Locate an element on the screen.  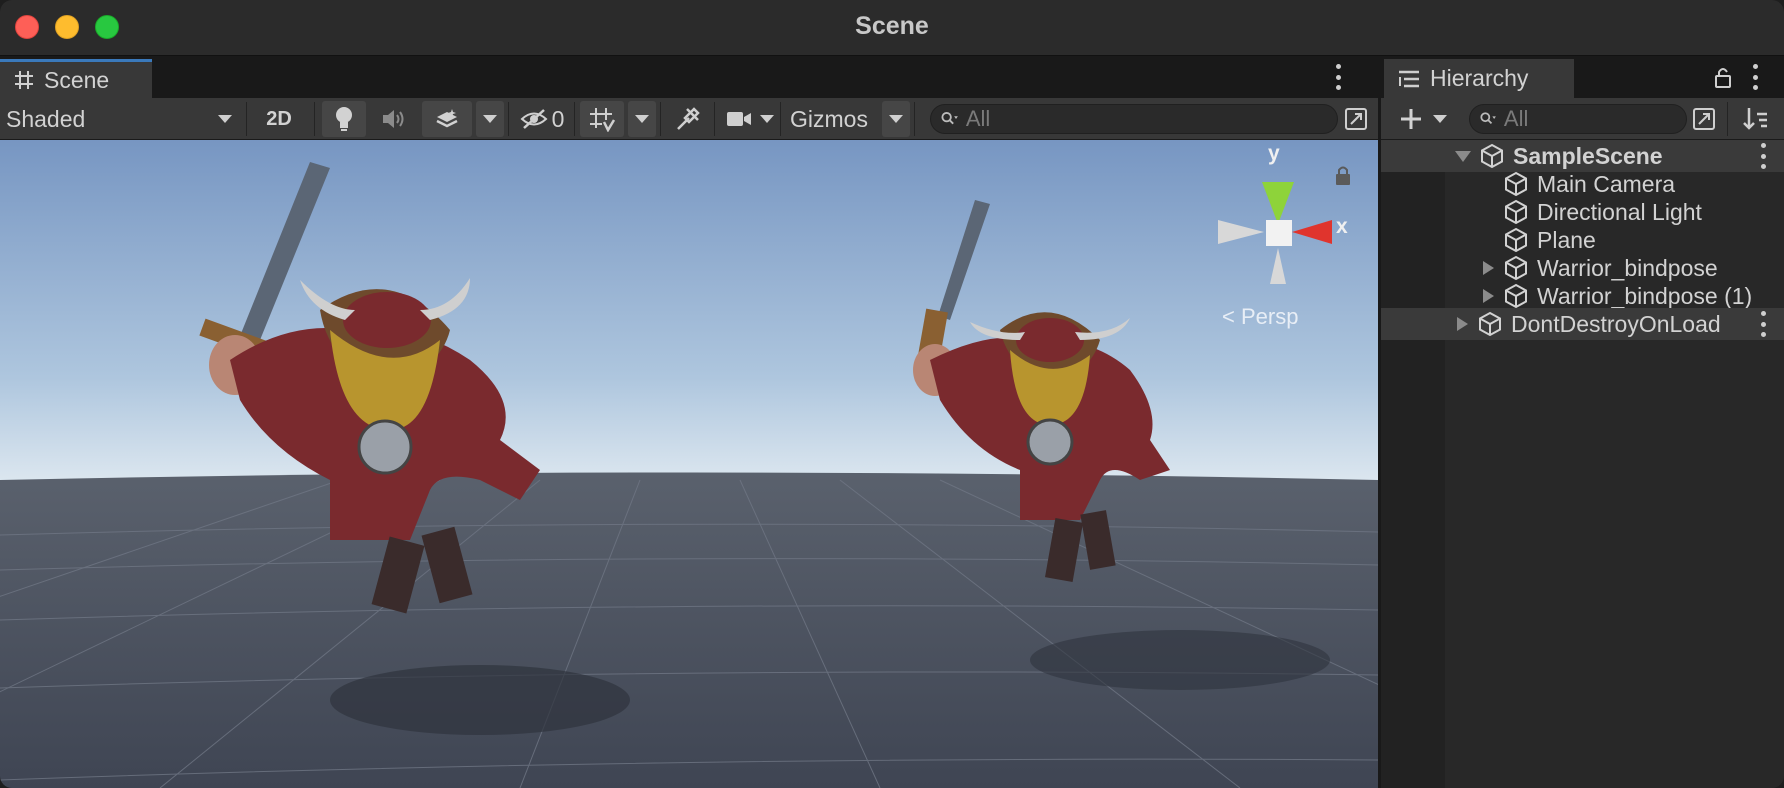
camera-settings-dropdown is located at coordinates (750, 119).